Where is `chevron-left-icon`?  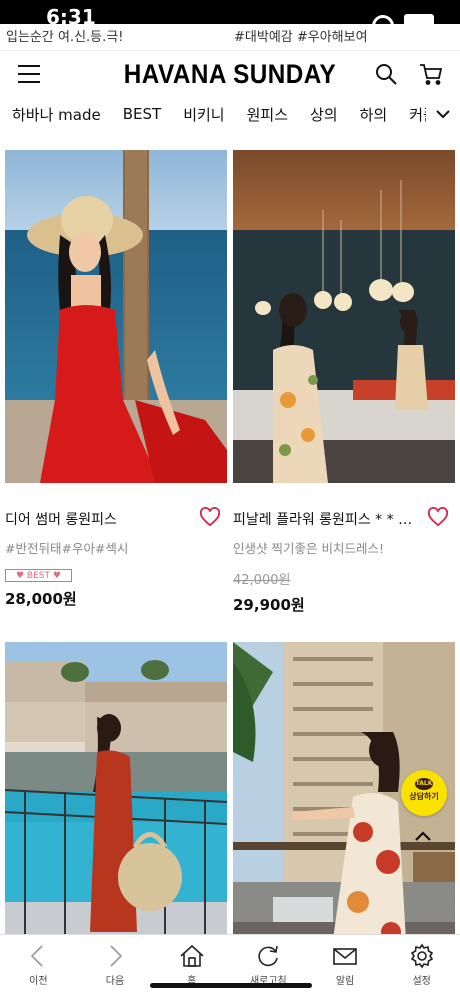
chevron-left-icon is located at coordinates (37, 956).